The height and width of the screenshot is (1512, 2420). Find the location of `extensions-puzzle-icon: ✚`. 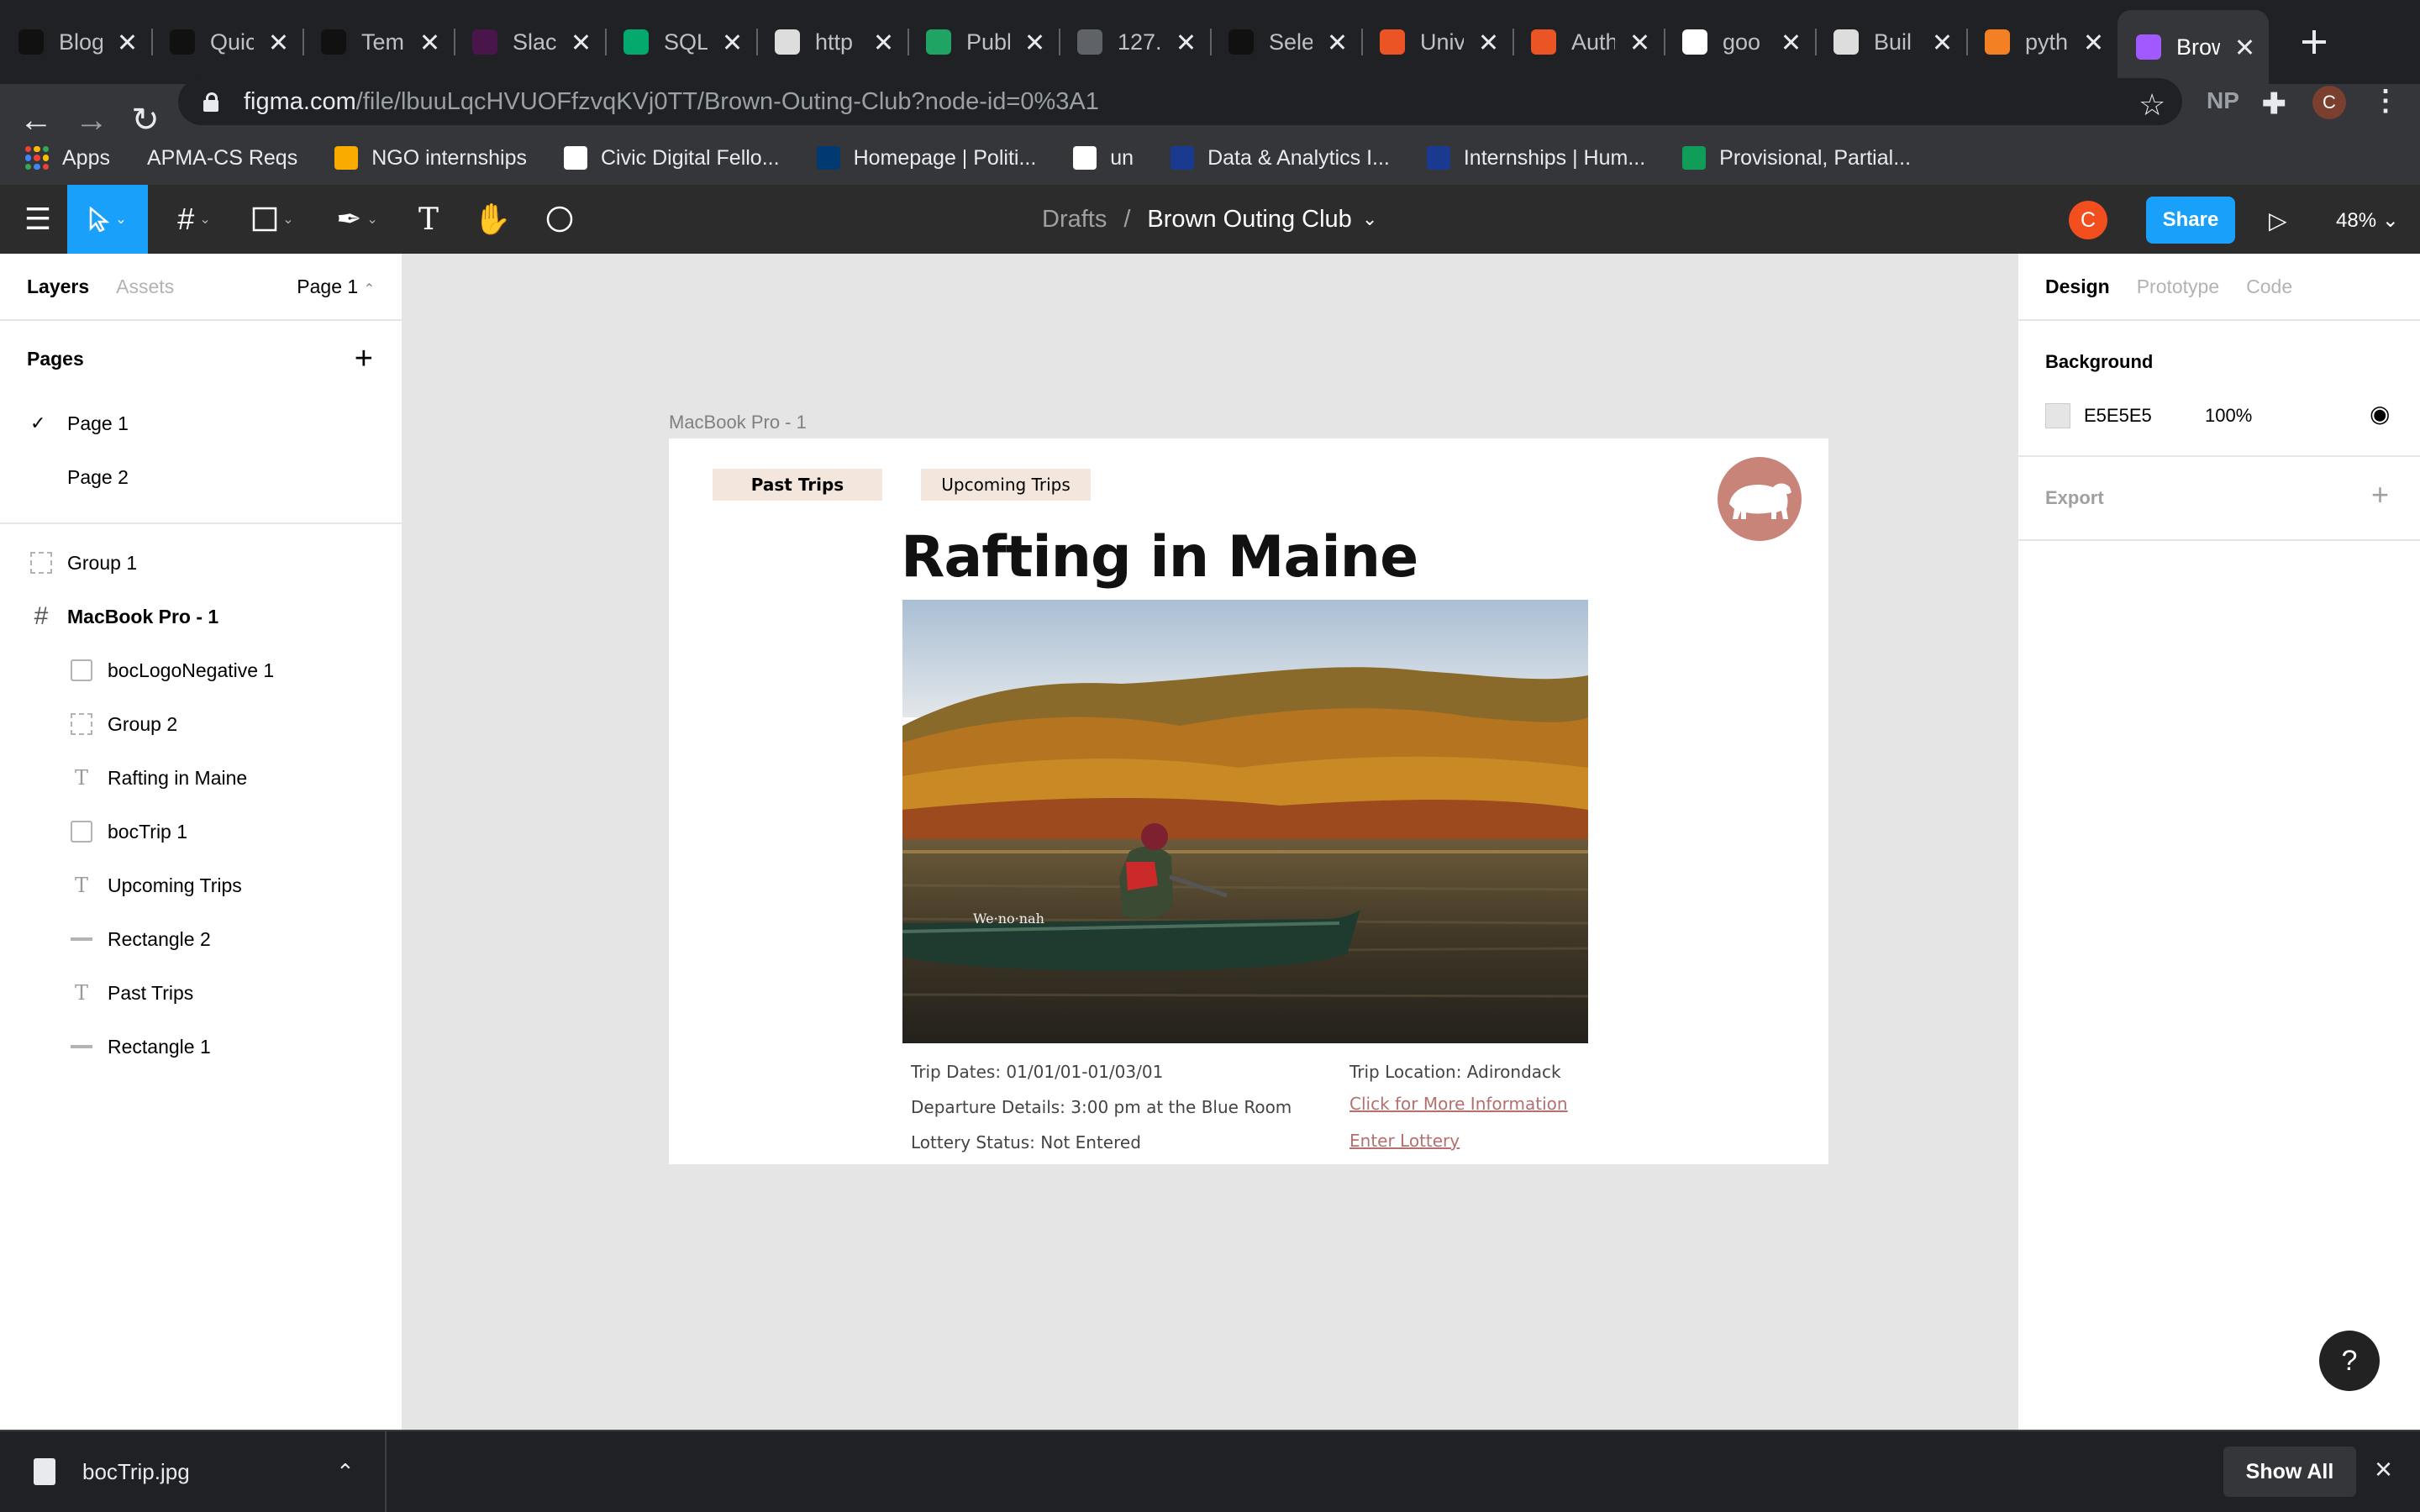

extensions-puzzle-icon: ✚ is located at coordinates (2274, 104).